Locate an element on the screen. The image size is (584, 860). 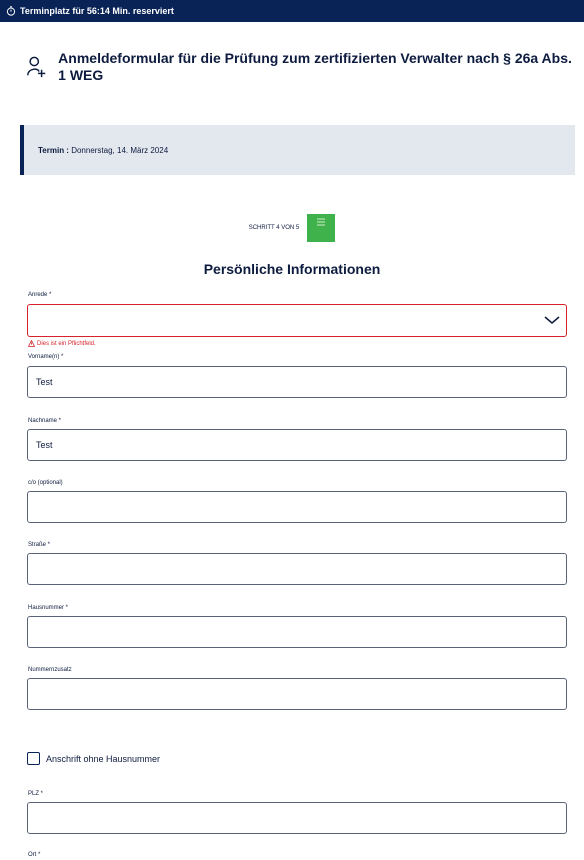
step-indicator: SCHRITT 4 VON 5 is located at coordinates (292, 228).